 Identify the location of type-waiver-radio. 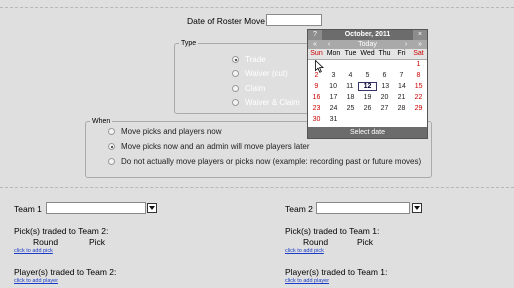
(235, 73).